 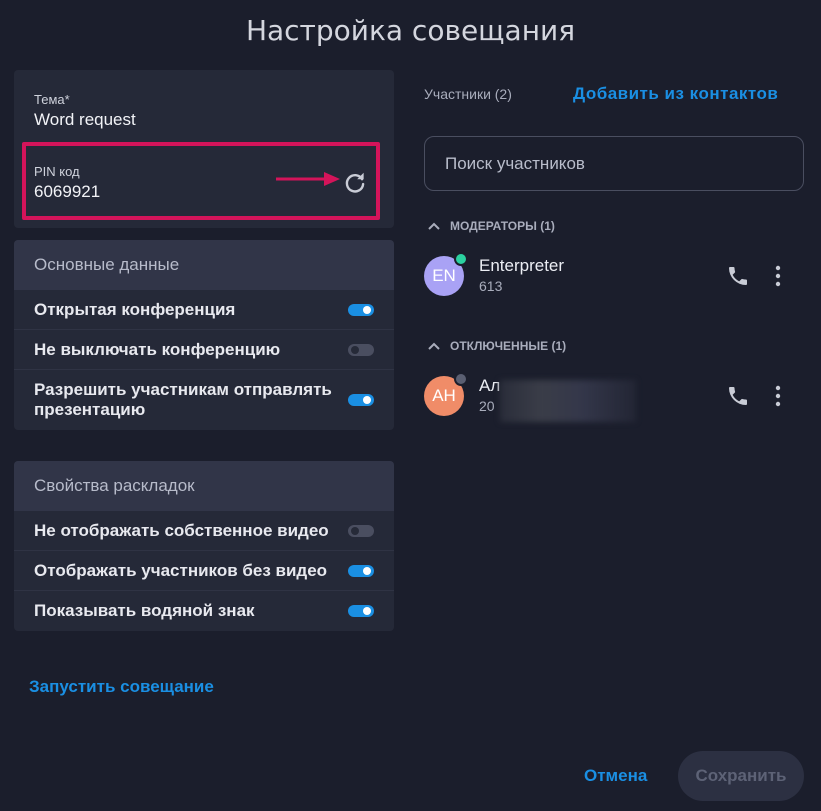 I want to click on setting-label: Не выключать конференцию, so click(x=157, y=349).